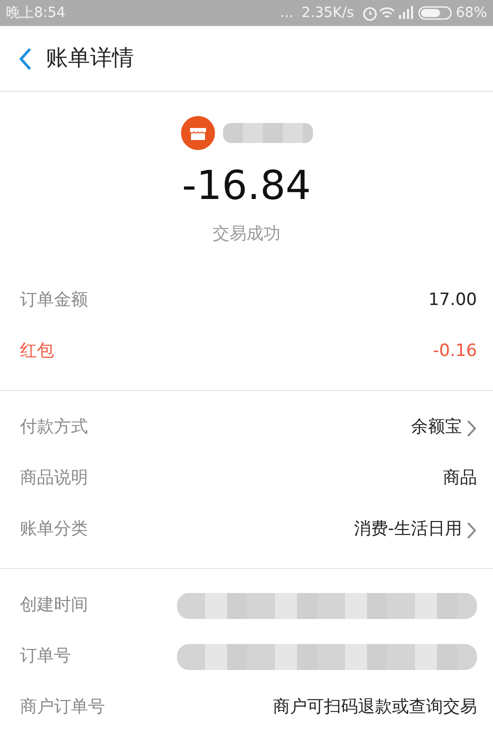 Image resolution: width=493 pixels, height=744 pixels. I want to click on transaction-status: 交易成功, so click(246, 234).